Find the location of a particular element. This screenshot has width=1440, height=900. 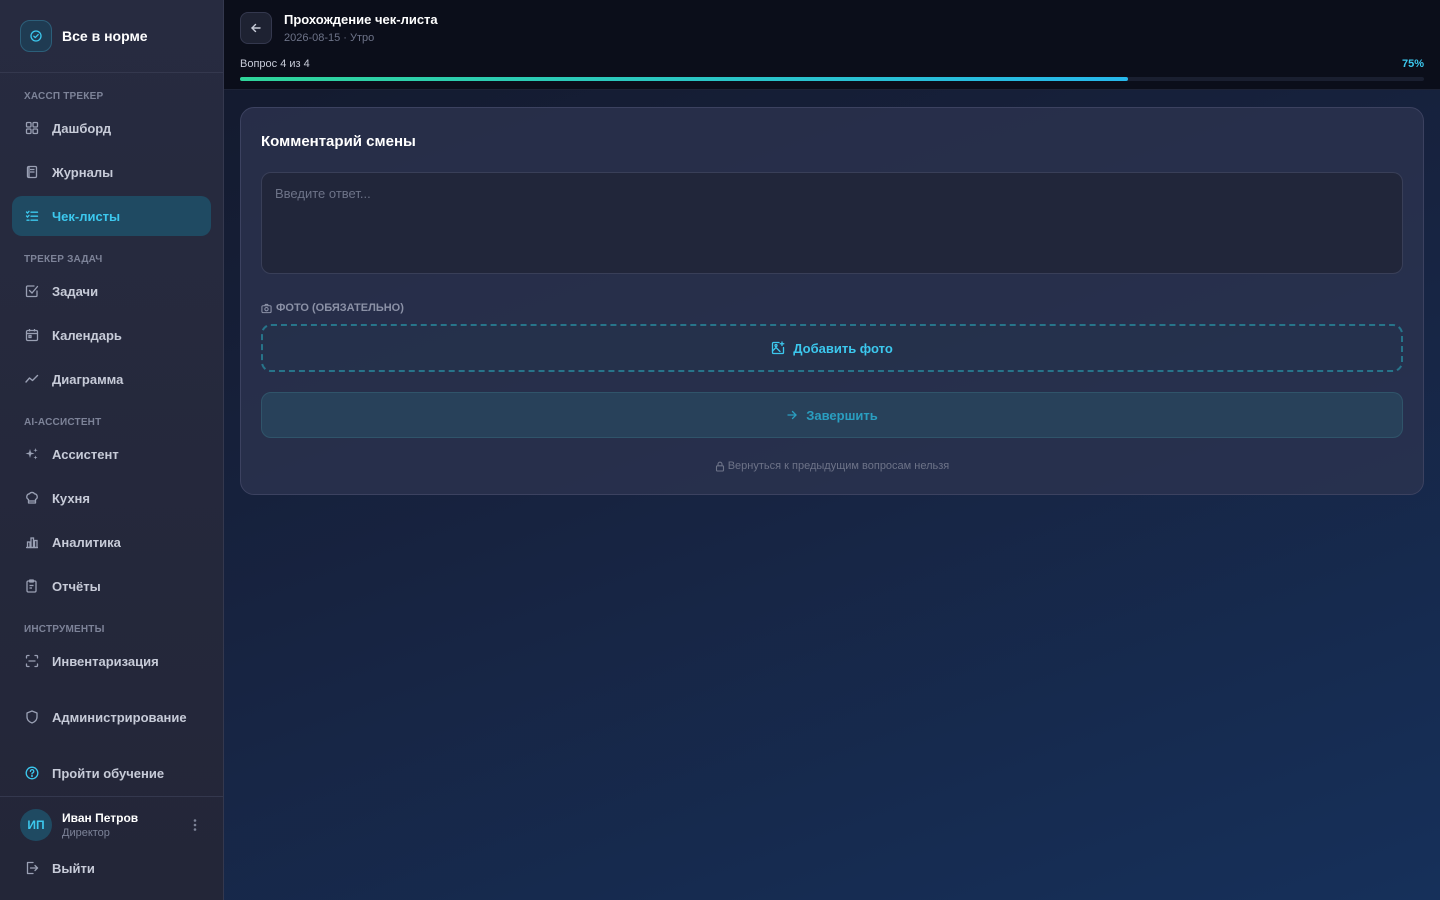

status-ok-icon is located at coordinates (36, 36).